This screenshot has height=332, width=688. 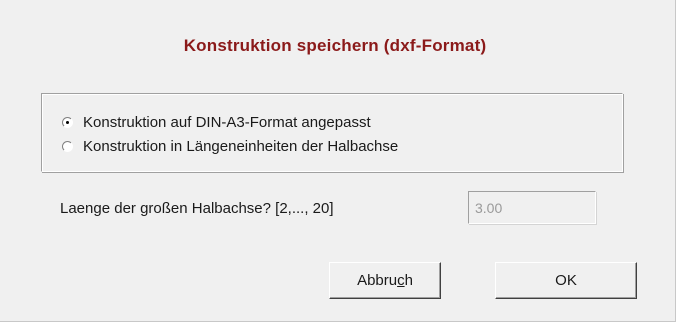 What do you see at coordinates (401, 280) in the screenshot?
I see `cancel-label-mnemonic: c` at bounding box center [401, 280].